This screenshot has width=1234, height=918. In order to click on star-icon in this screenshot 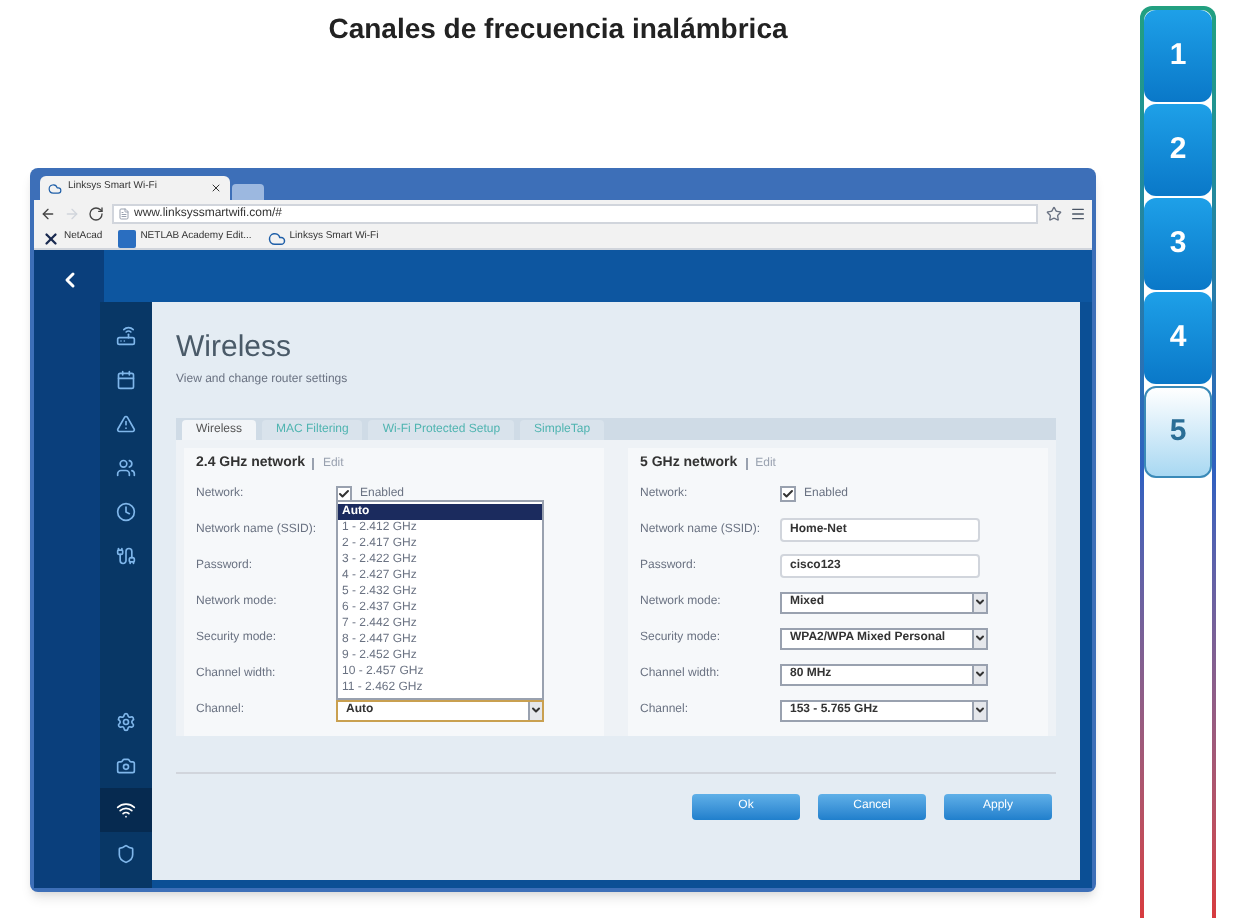, I will do `click(1054, 214)`.